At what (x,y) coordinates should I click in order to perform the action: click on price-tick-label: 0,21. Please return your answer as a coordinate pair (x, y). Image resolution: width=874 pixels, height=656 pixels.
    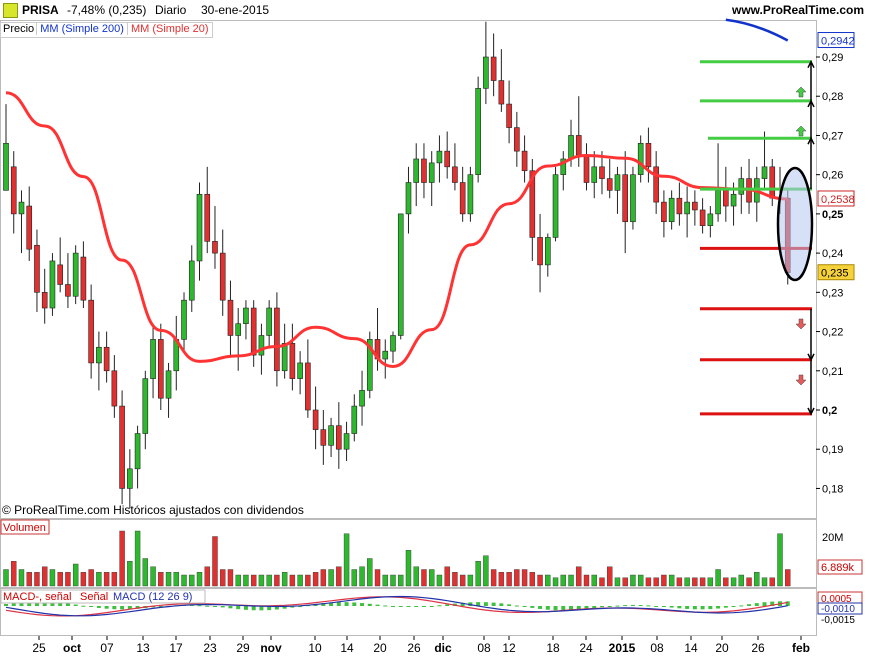
    Looking at the image, I should click on (832, 372).